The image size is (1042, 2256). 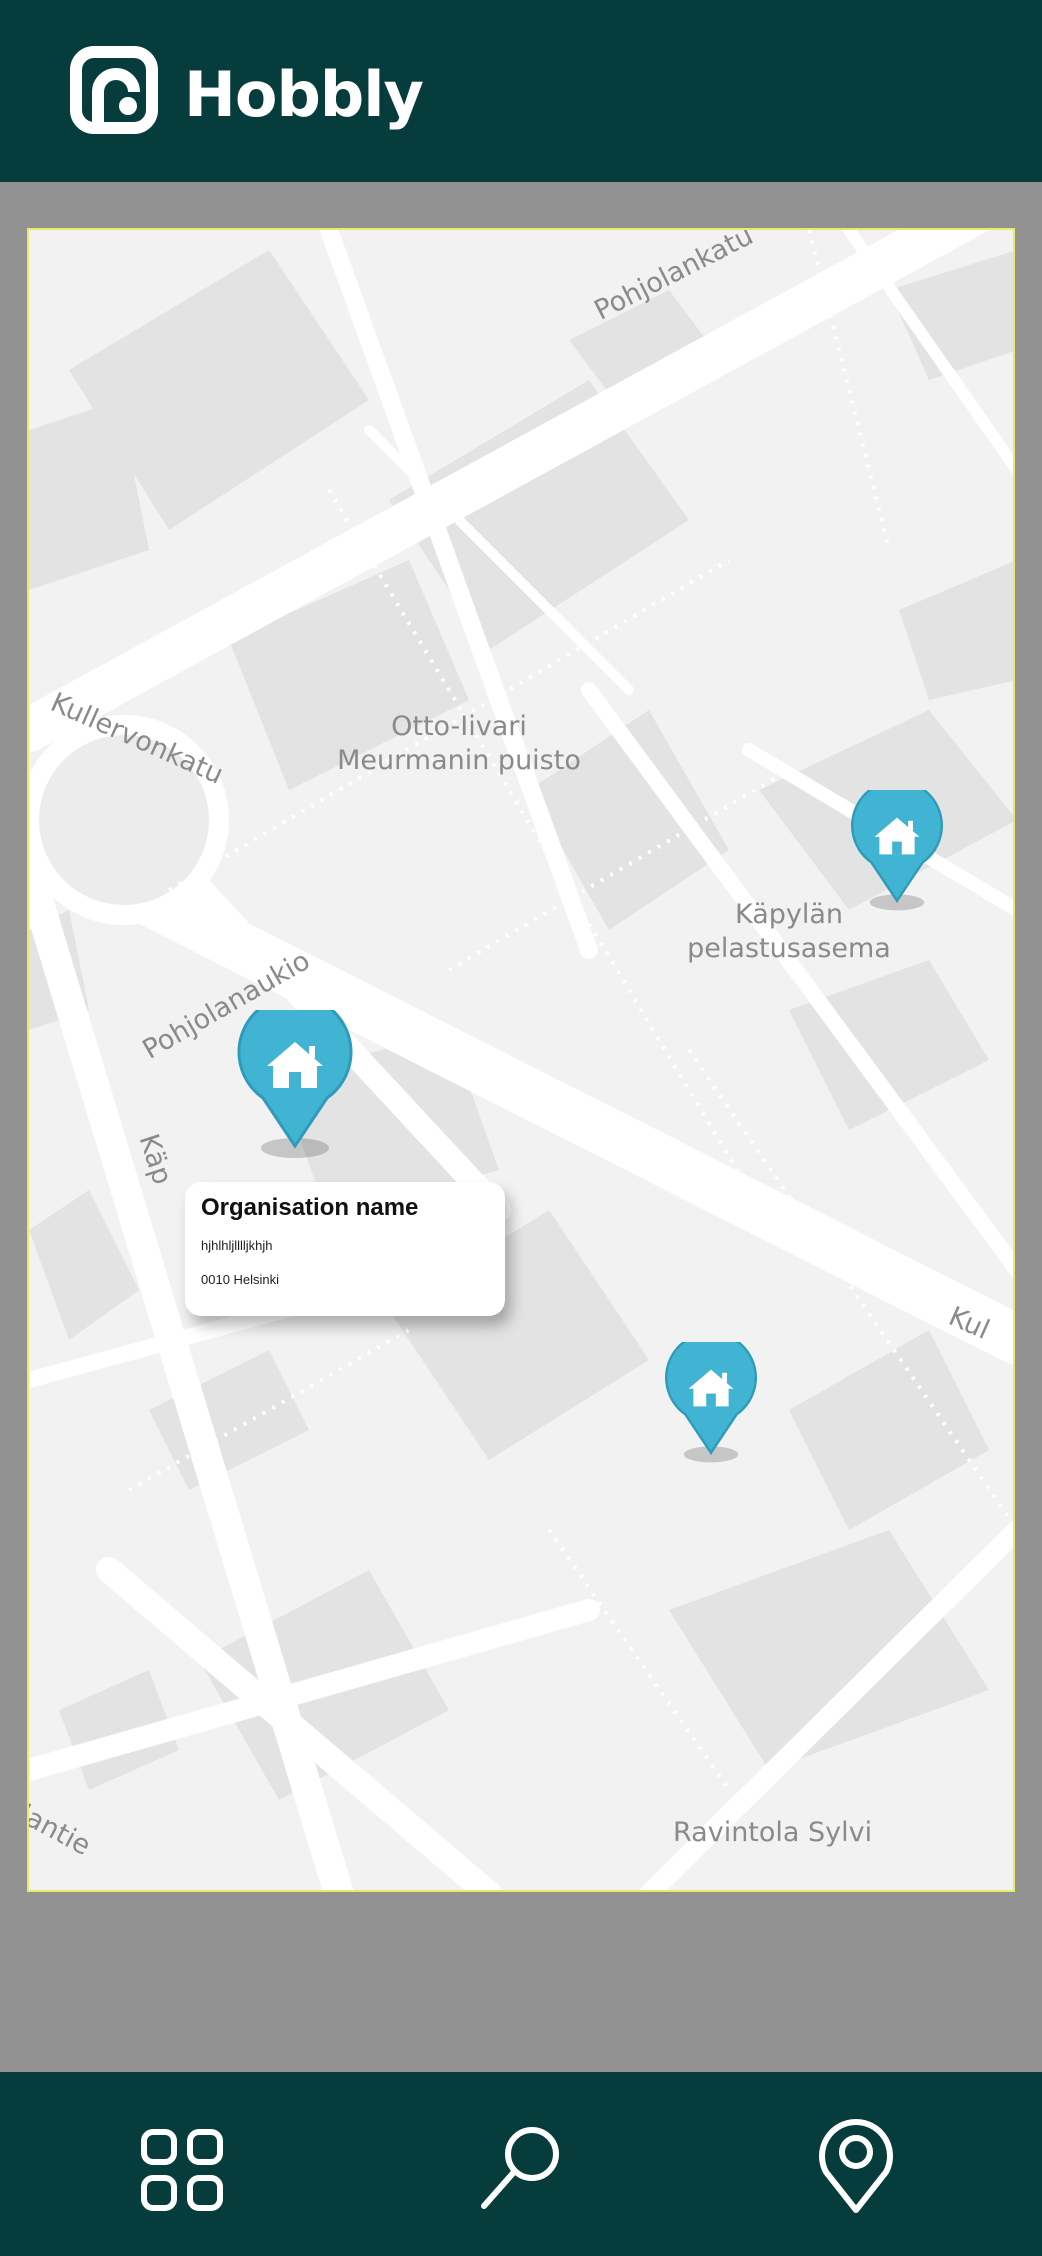 I want to click on hobbly-logo-icon, so click(x=114, y=90).